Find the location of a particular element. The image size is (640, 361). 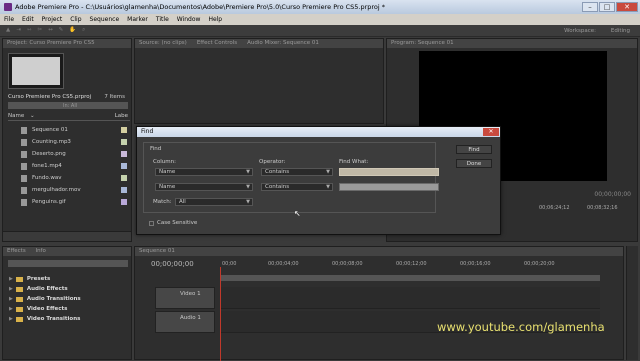

operator-select-2: Contains ▼ is located at coordinates (297, 187).